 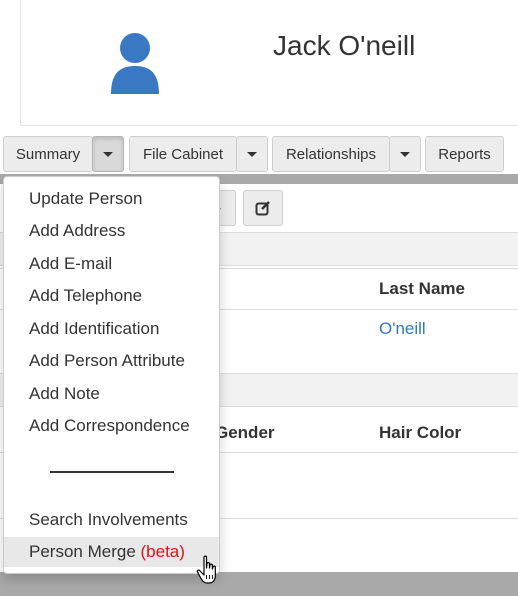 What do you see at coordinates (245, 432) in the screenshot?
I see `gender-header: Gender` at bounding box center [245, 432].